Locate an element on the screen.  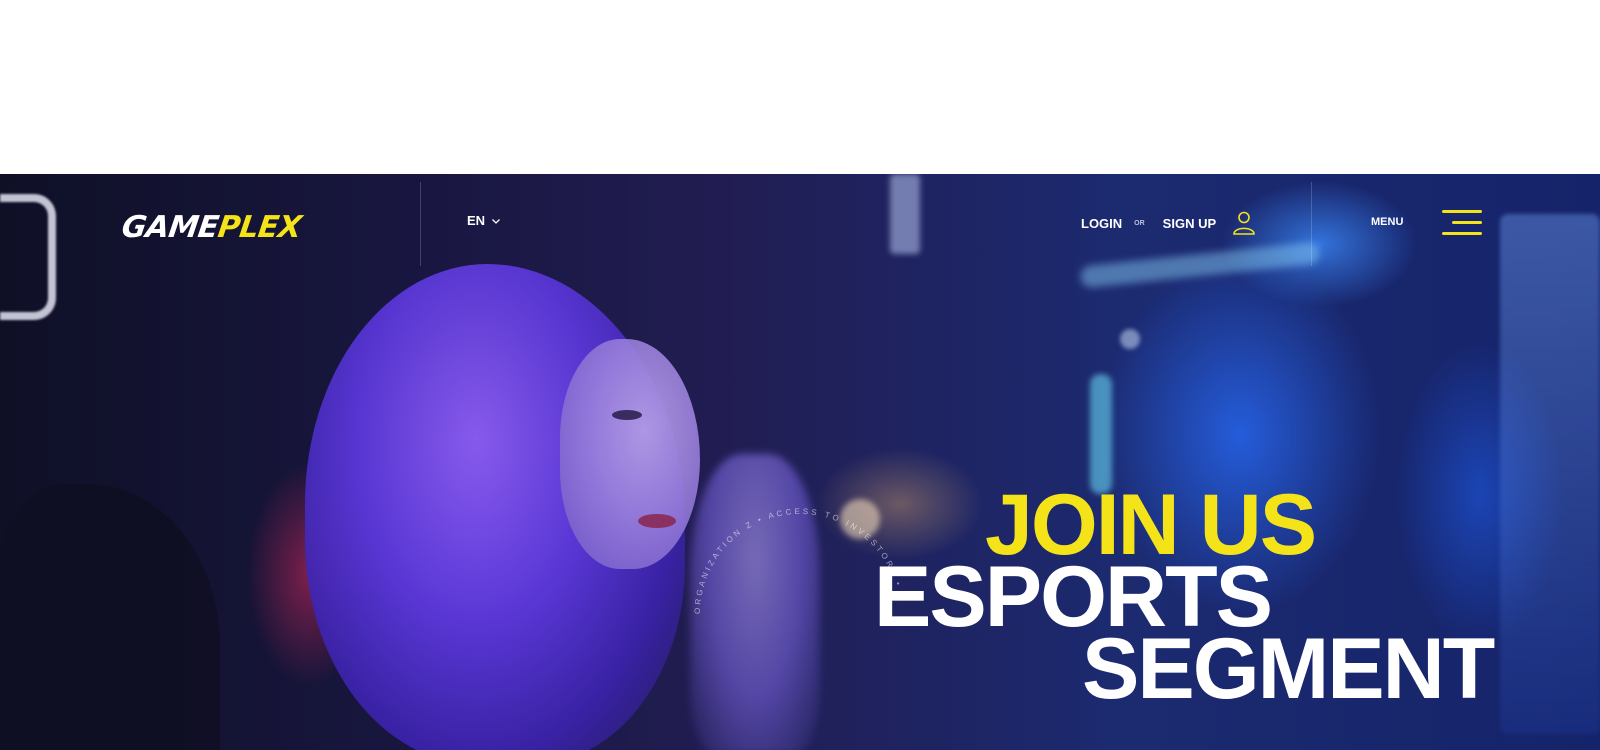
headline-line-3: SEGMENT is located at coordinates (1288, 669).